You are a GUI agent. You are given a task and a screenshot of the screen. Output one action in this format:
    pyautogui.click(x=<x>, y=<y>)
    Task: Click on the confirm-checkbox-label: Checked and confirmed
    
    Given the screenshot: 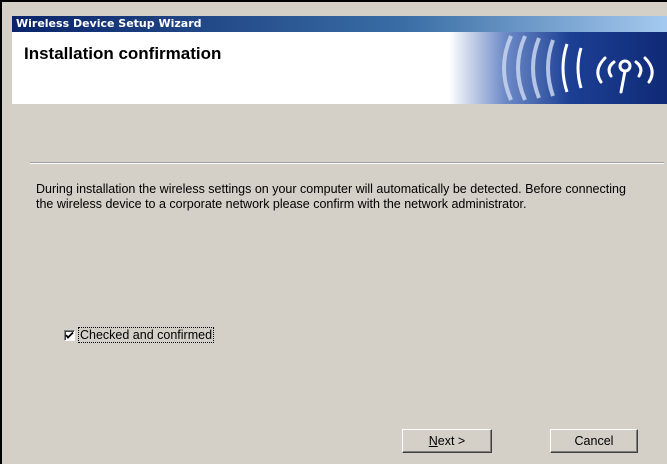 What is the action you would take?
    pyautogui.click(x=146, y=335)
    